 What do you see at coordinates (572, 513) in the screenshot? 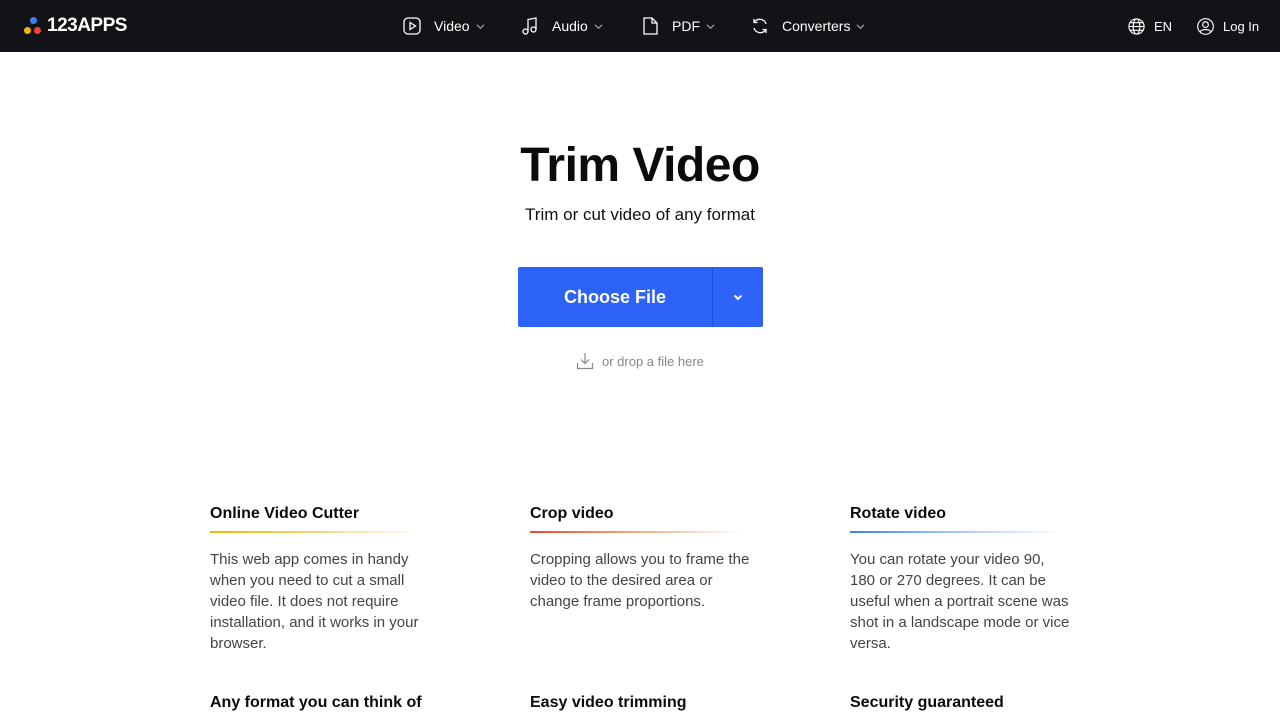
I see `feature-title: Crop video` at bounding box center [572, 513].